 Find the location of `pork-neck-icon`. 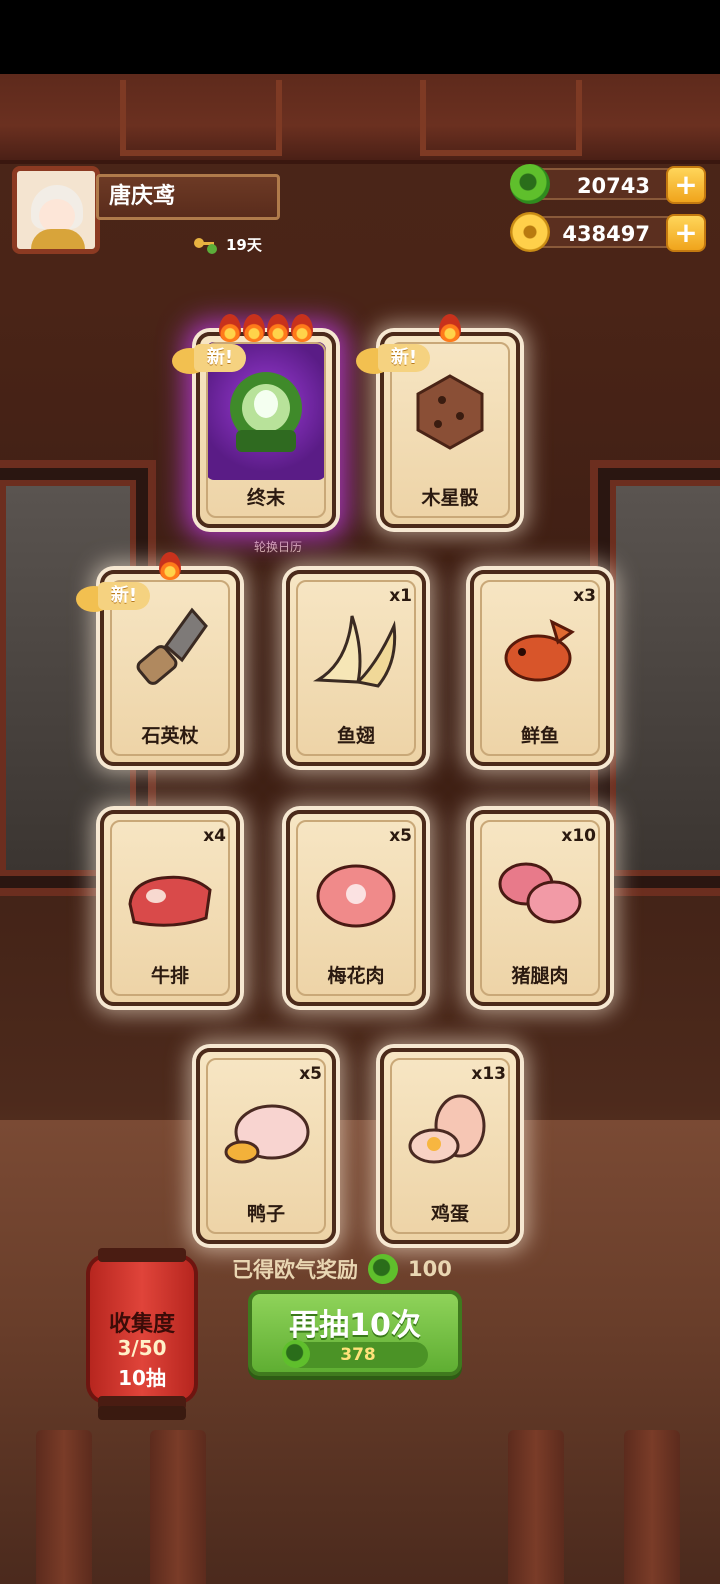

pork-neck-icon is located at coordinates (356, 896).